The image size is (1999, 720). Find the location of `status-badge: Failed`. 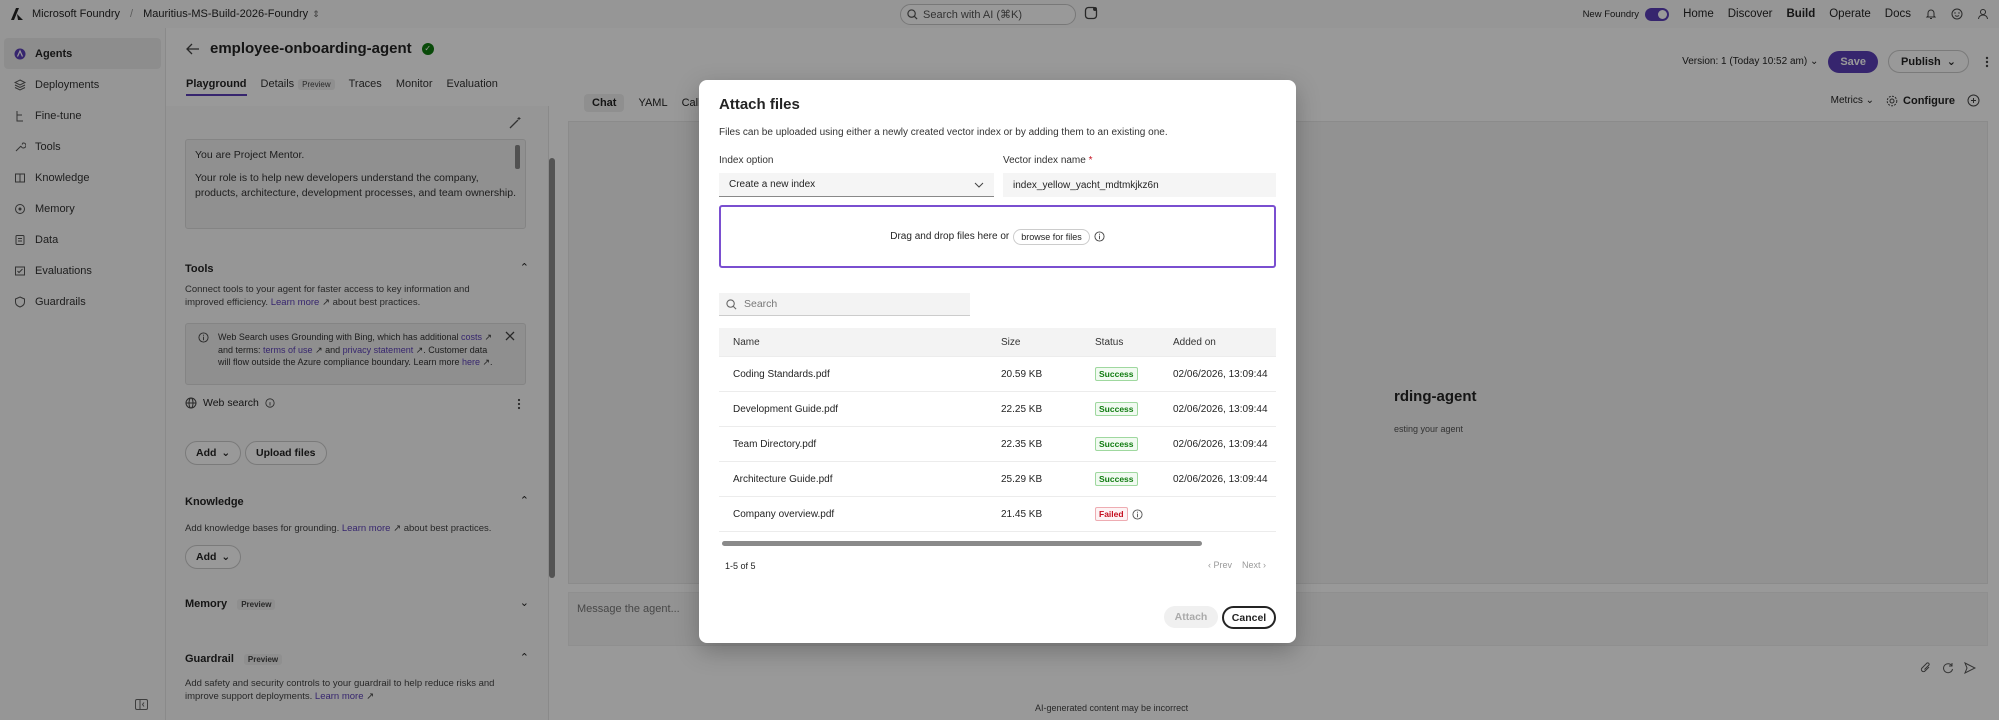

status-badge: Failed is located at coordinates (1111, 514).